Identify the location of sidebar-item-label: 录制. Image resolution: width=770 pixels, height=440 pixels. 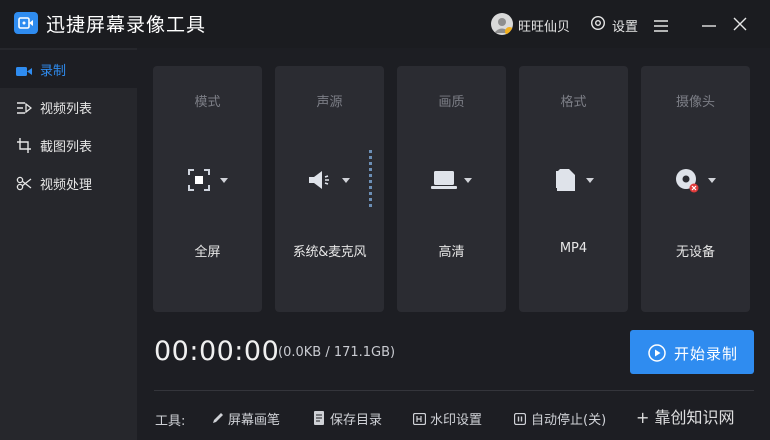
(53, 71).